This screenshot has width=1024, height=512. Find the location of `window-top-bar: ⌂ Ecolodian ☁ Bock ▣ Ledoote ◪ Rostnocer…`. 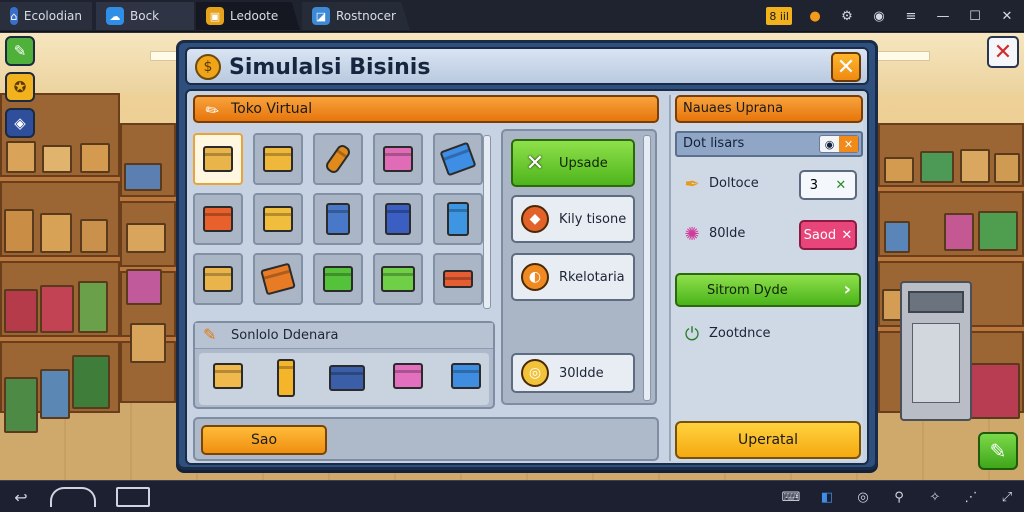

window-top-bar: ⌂ Ecolodian ☁ Bock ▣ Ledoote ◪ Rostnocer… is located at coordinates (512, 16).